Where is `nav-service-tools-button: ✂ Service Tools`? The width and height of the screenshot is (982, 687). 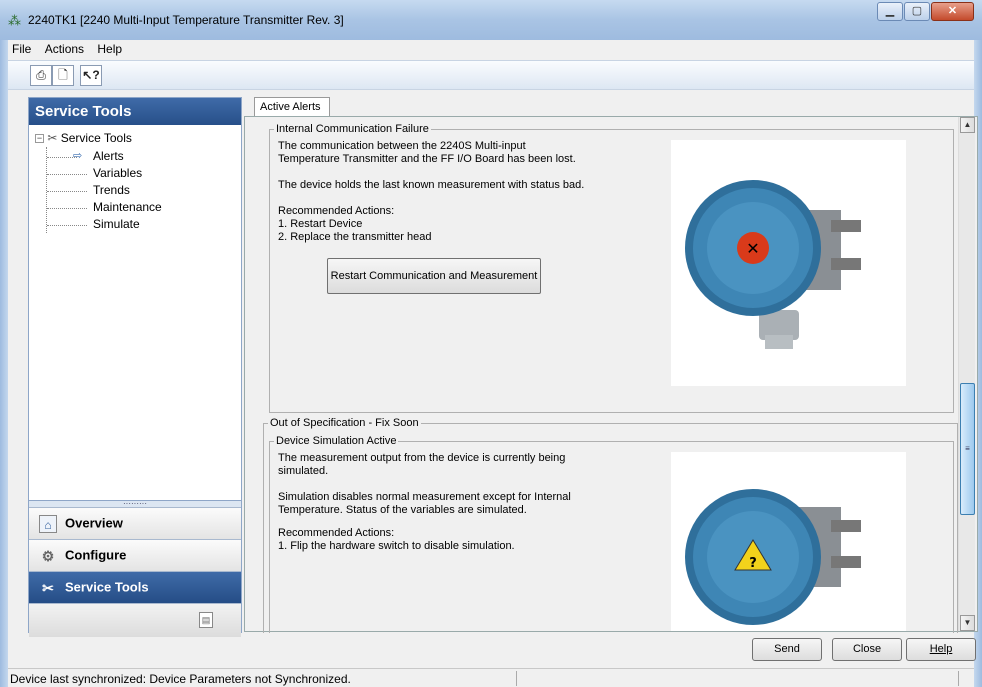
nav-service-tools-button: ✂ Service Tools is located at coordinates (135, 587).